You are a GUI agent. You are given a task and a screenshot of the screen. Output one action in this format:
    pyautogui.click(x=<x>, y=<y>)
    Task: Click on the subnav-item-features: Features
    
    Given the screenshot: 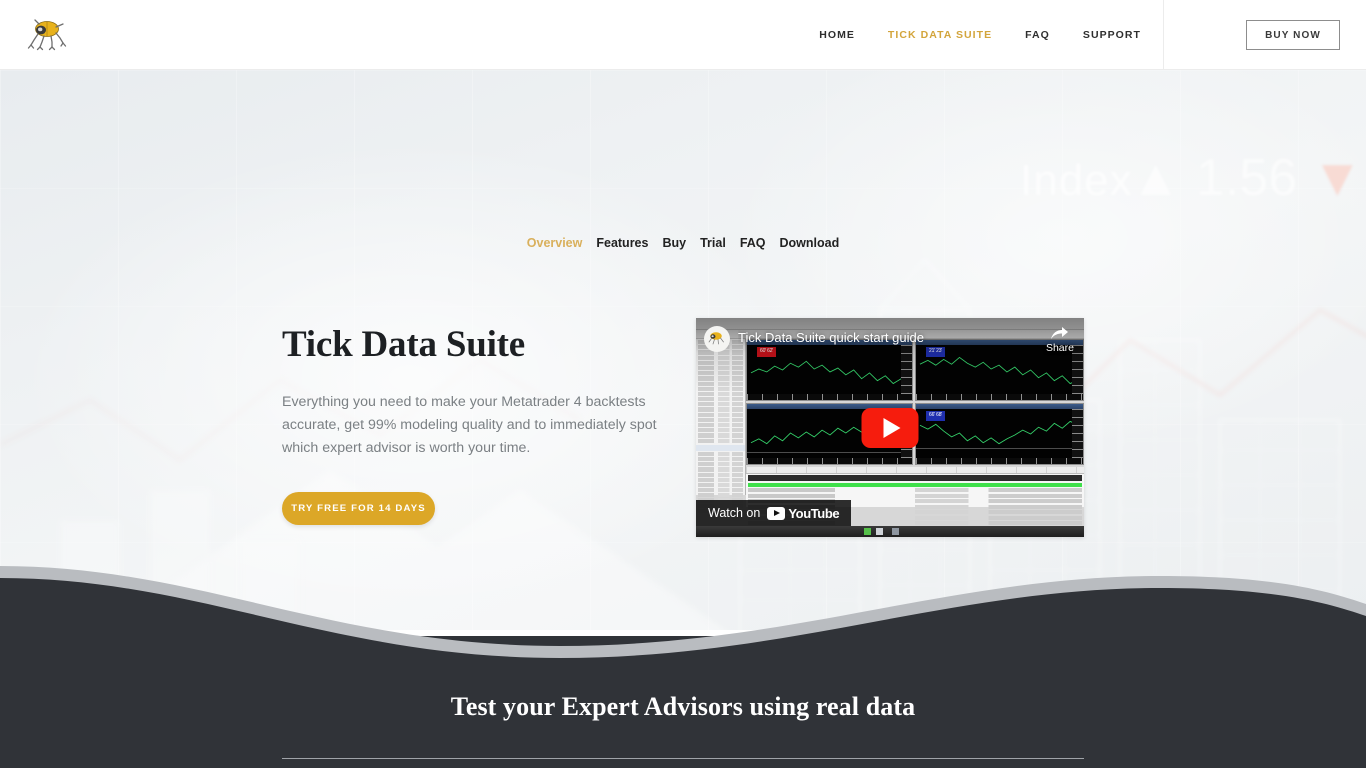 What is the action you would take?
    pyautogui.click(x=622, y=243)
    